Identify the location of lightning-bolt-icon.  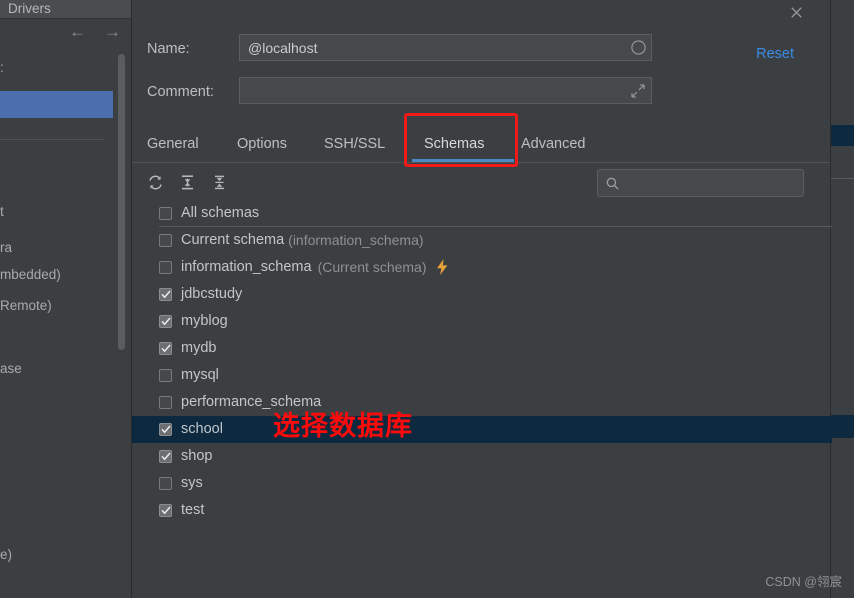
(442, 267).